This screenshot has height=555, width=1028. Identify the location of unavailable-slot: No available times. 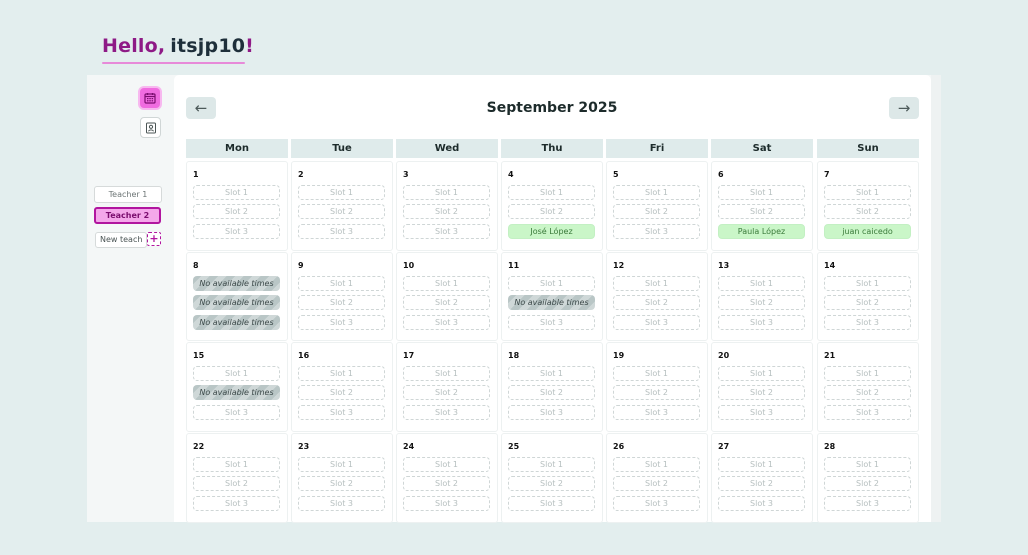
(236, 322).